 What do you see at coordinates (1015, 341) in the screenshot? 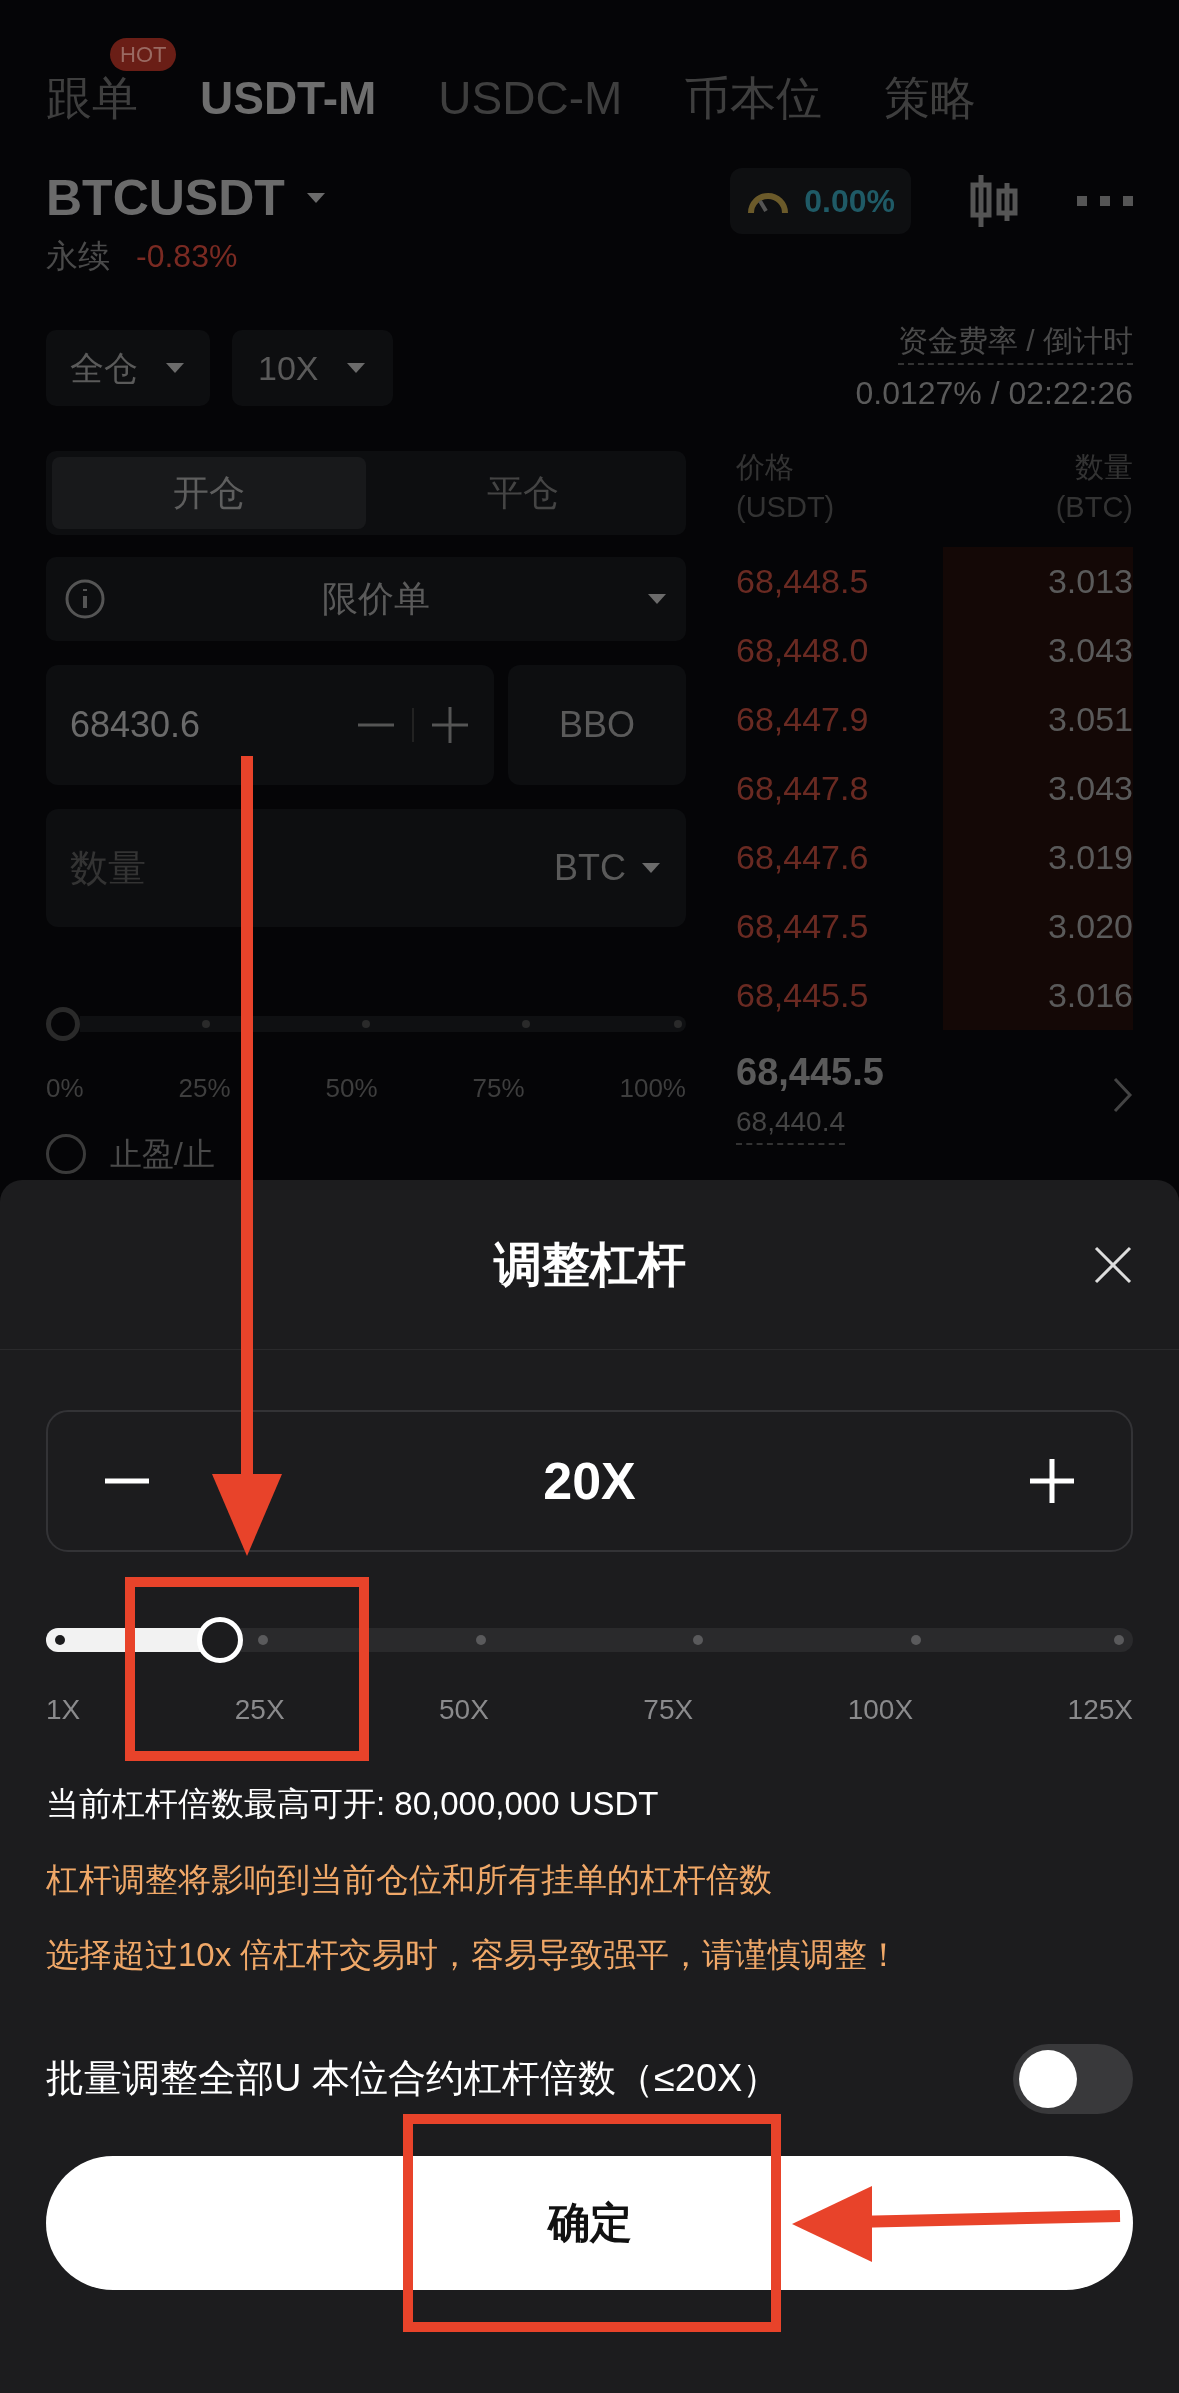
I see `funding-label: 资金费率 / 倒计时` at bounding box center [1015, 341].